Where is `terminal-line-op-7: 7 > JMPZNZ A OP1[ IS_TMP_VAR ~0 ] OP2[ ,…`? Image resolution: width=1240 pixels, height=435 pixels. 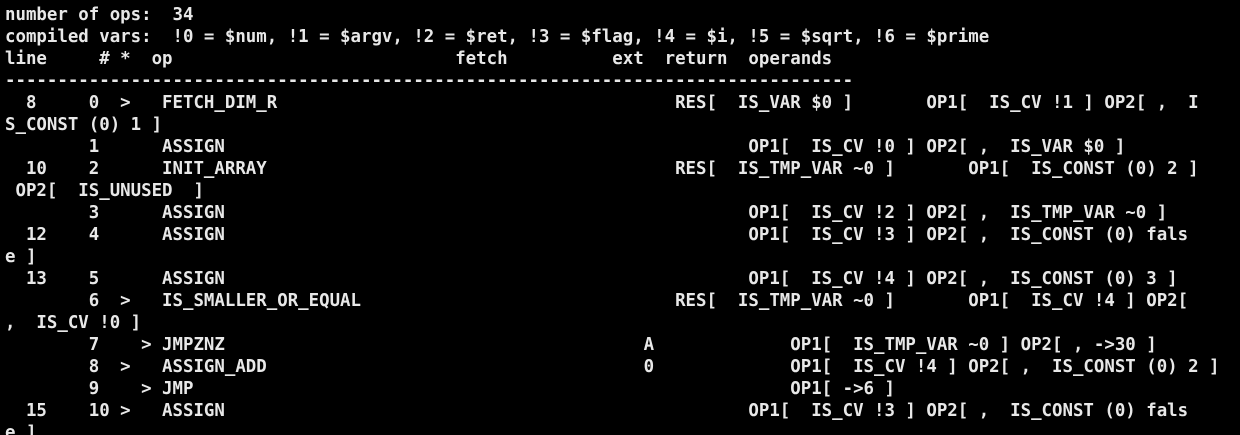
terminal-line-op-7: 7 > JMPZNZ A OP1[ IS_TMP_VAR ~0 ] OP2[ ,… is located at coordinates (581, 345).